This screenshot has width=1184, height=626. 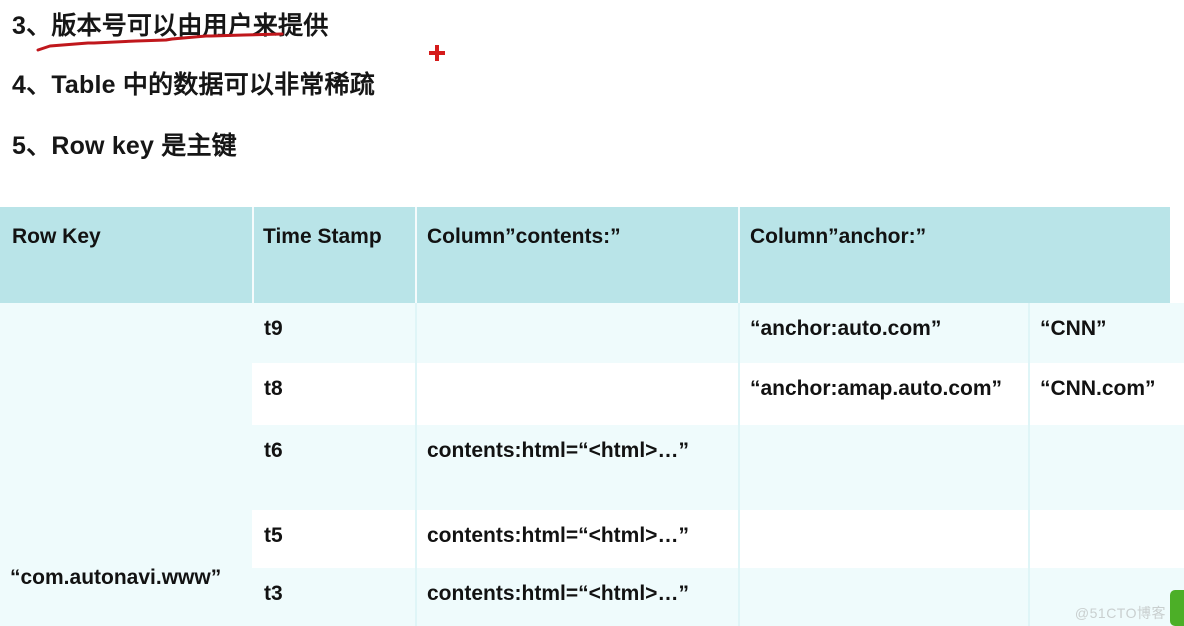 What do you see at coordinates (273, 328) in the screenshot?
I see `cell-time-stamp: t9` at bounding box center [273, 328].